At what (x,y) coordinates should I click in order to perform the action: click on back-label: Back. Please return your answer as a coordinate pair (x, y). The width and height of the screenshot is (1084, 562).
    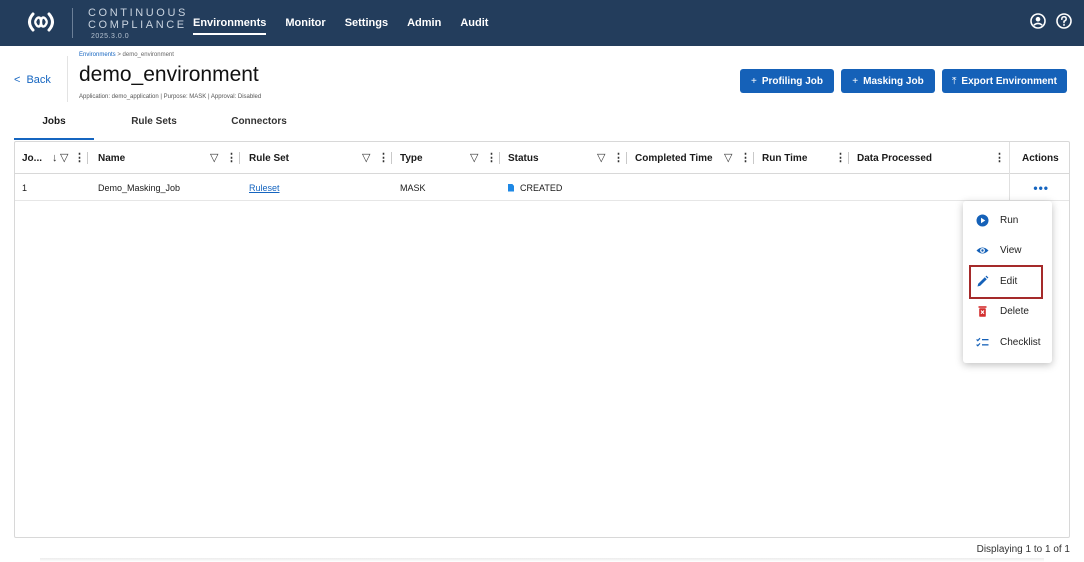
    Looking at the image, I should click on (38, 80).